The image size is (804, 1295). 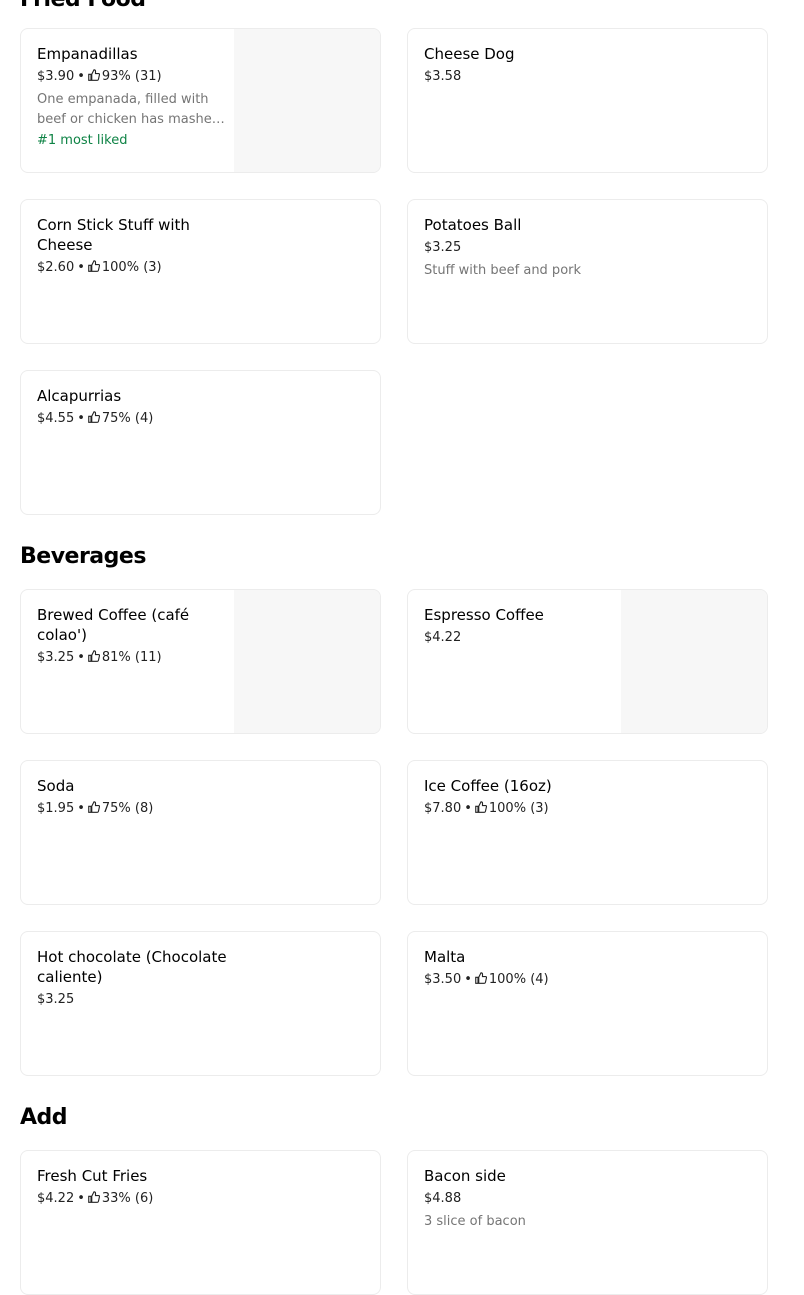 What do you see at coordinates (465, 1176) in the screenshot?
I see `item-name: Bacon side` at bounding box center [465, 1176].